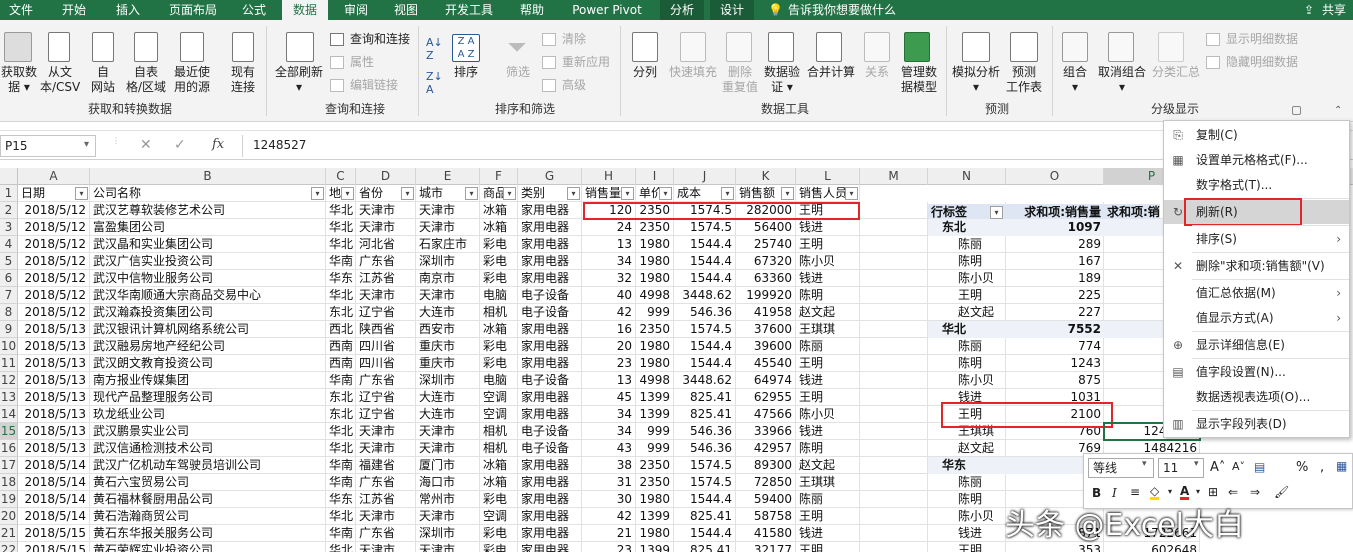 This screenshot has height=552, width=1353. I want to click on table-cell: 钱进, so click(828, 278).